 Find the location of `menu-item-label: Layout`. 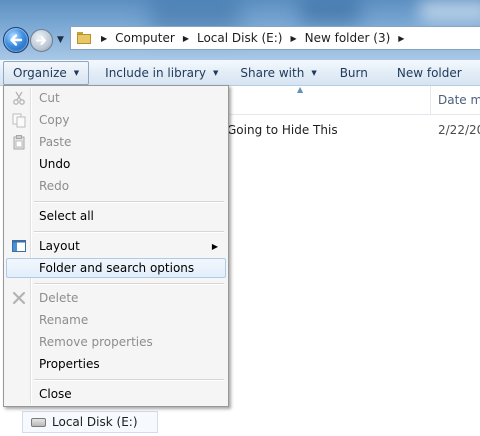

menu-item-label: Layout is located at coordinates (59, 246).